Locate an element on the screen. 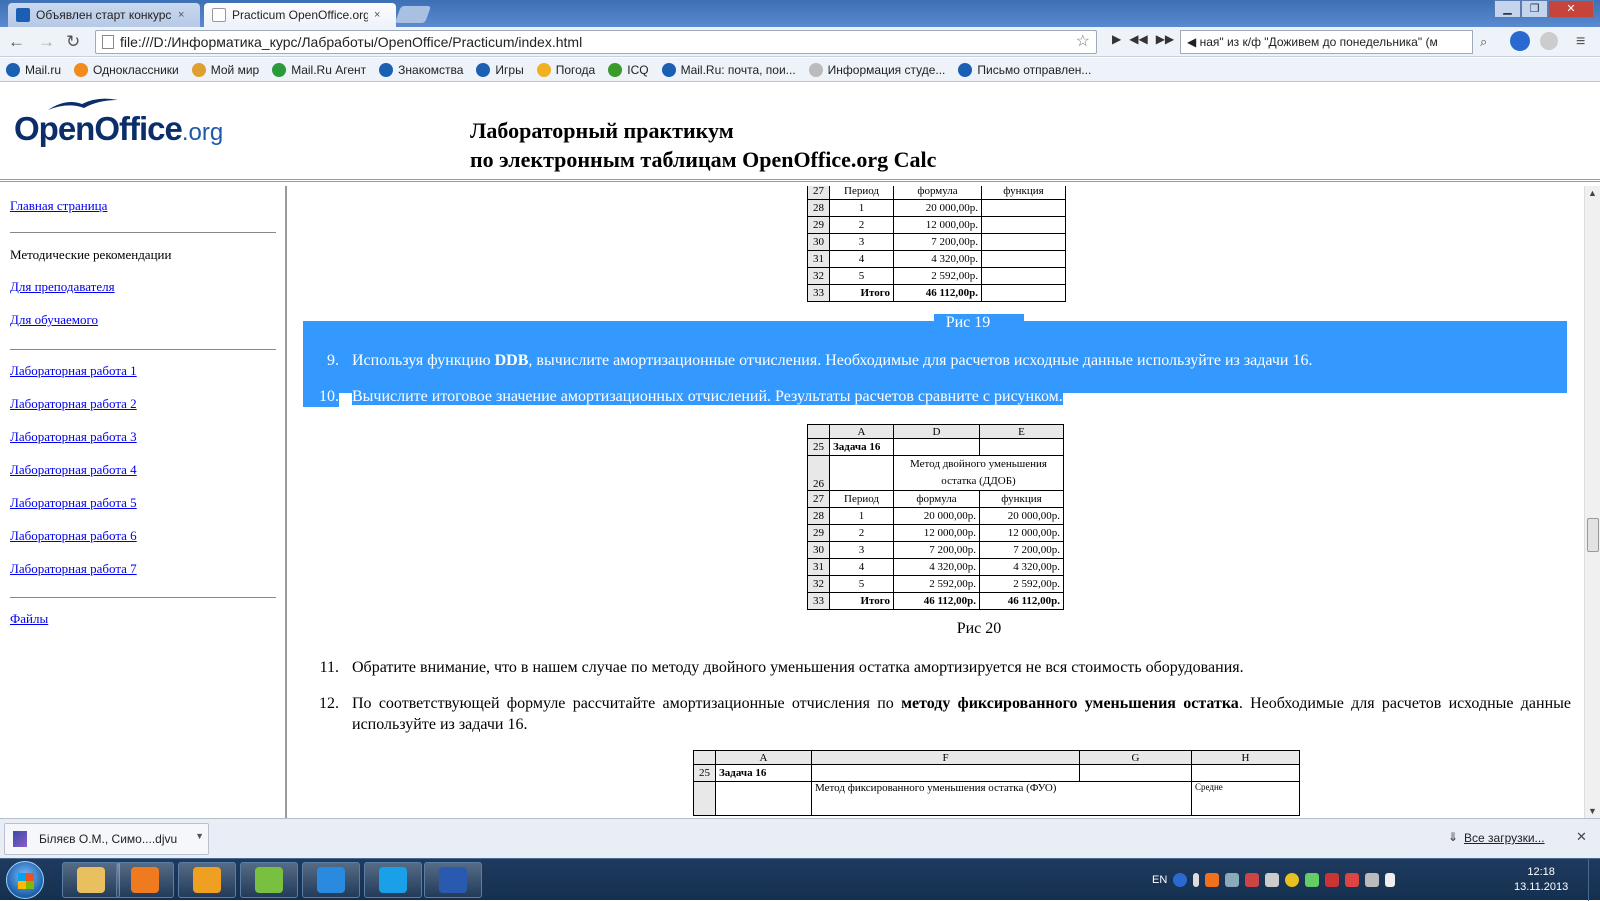 The width and height of the screenshot is (1600, 901). table-cell: Средне is located at coordinates (1245, 798).